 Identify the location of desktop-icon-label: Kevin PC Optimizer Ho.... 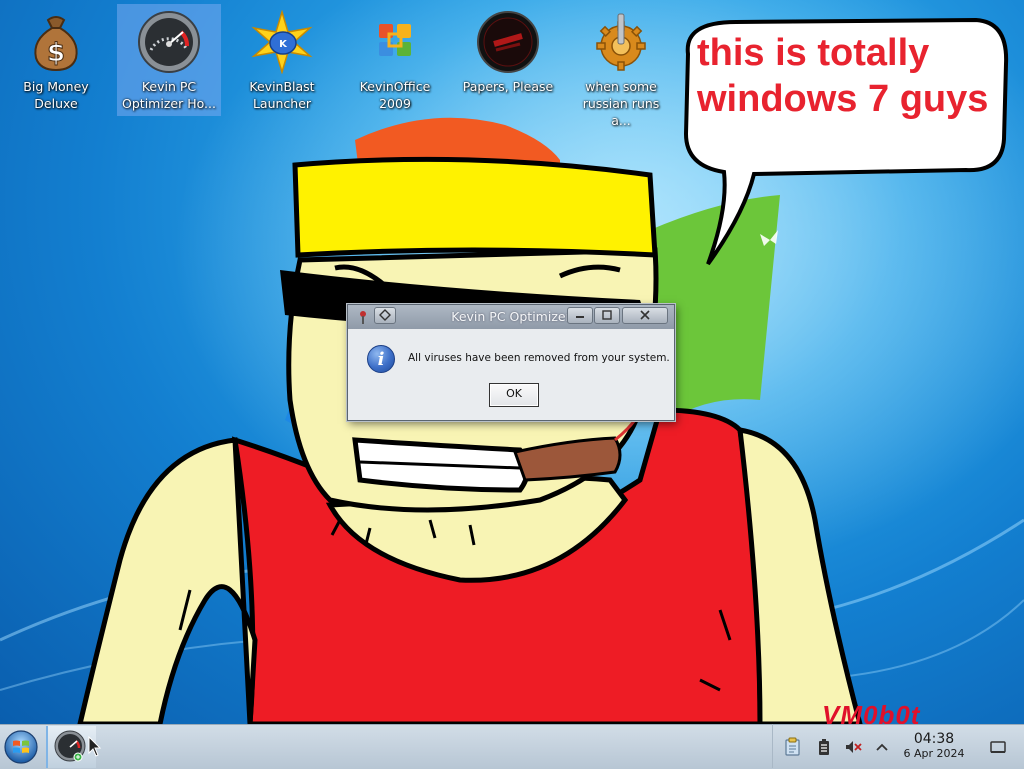
(169, 95).